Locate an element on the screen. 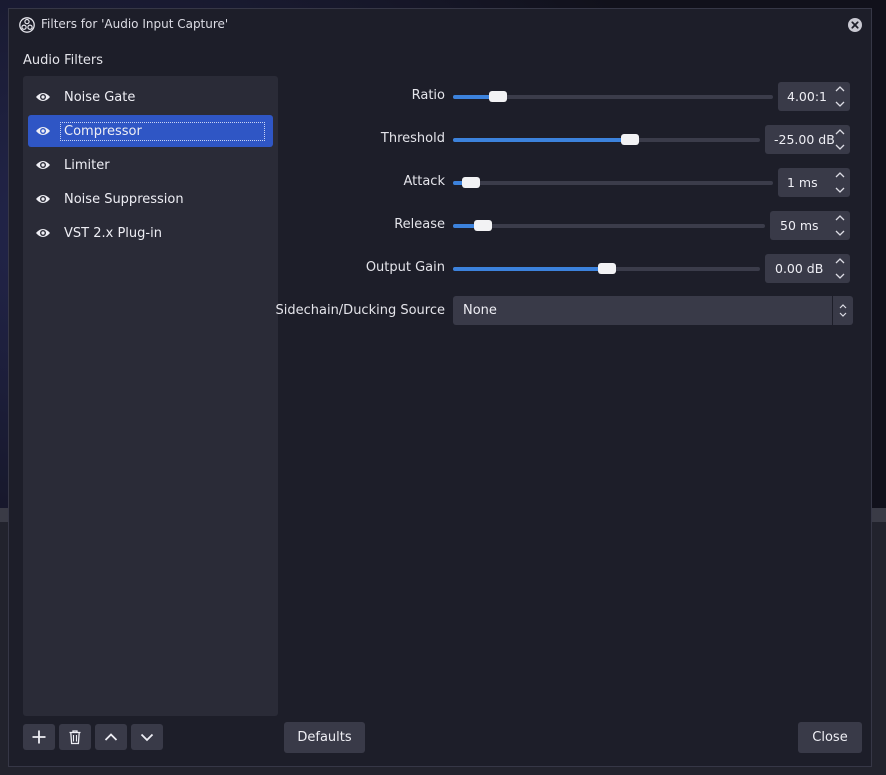 The width and height of the screenshot is (886, 775). updown-chevron-icon is located at coordinates (843, 310).